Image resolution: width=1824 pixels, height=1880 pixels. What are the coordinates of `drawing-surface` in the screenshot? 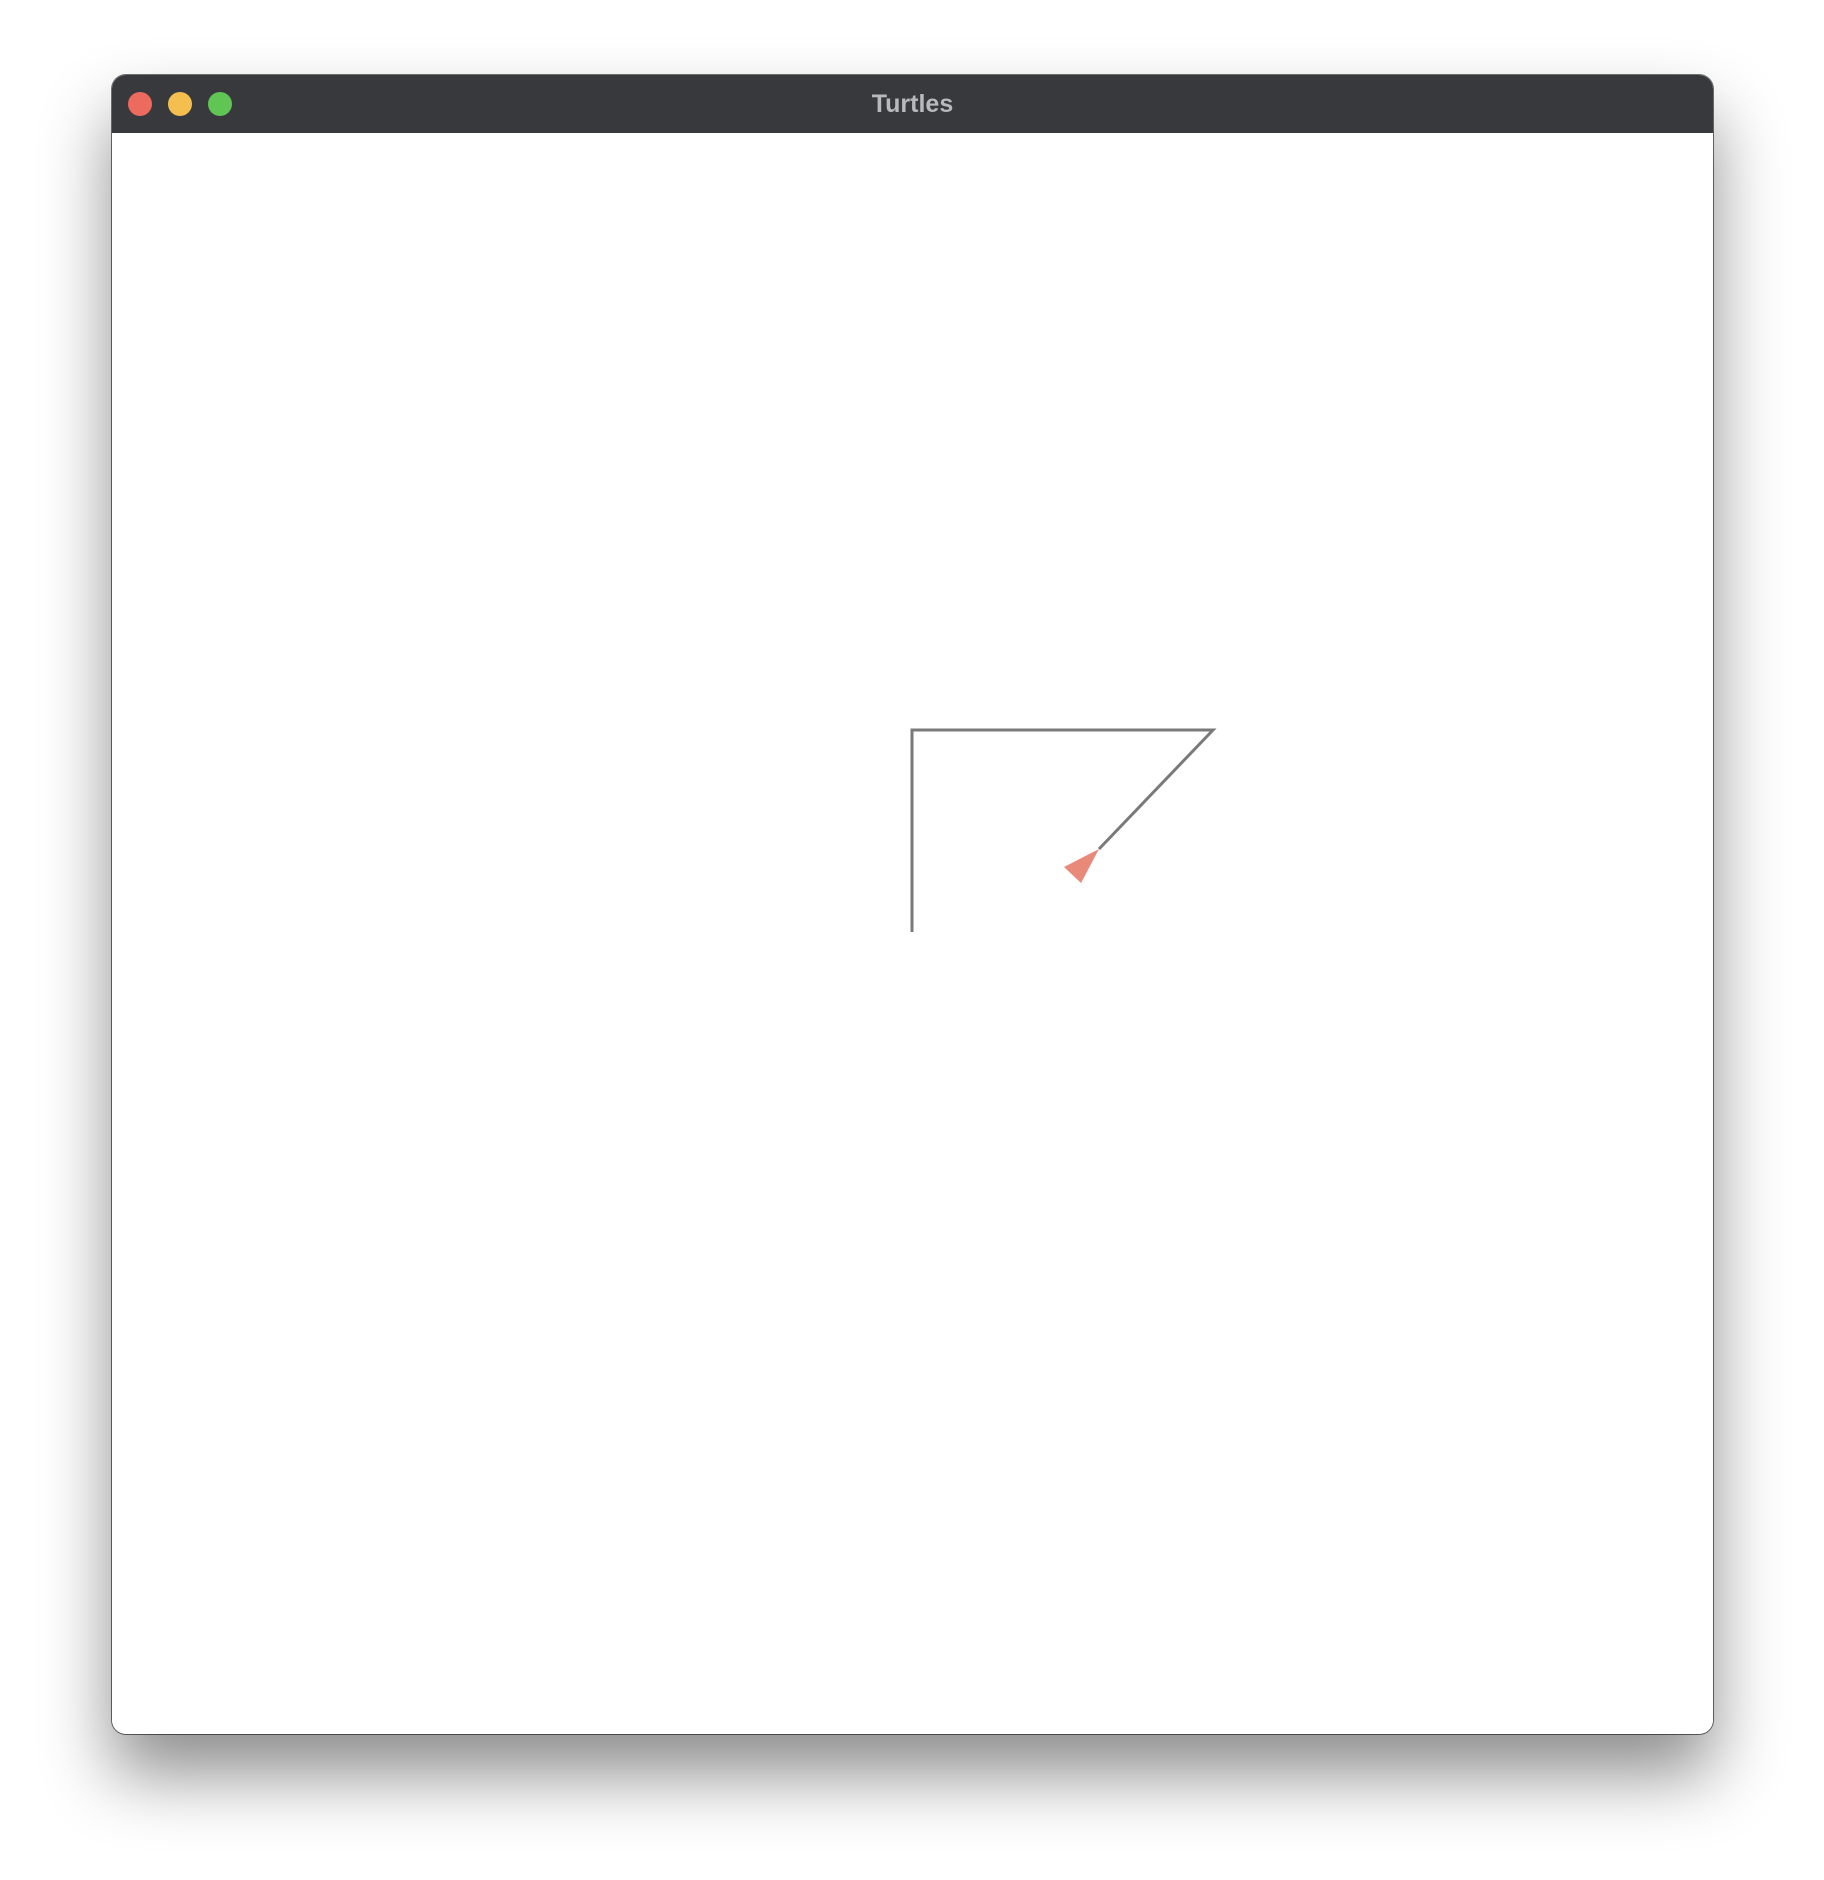 It's located at (1063, 830).